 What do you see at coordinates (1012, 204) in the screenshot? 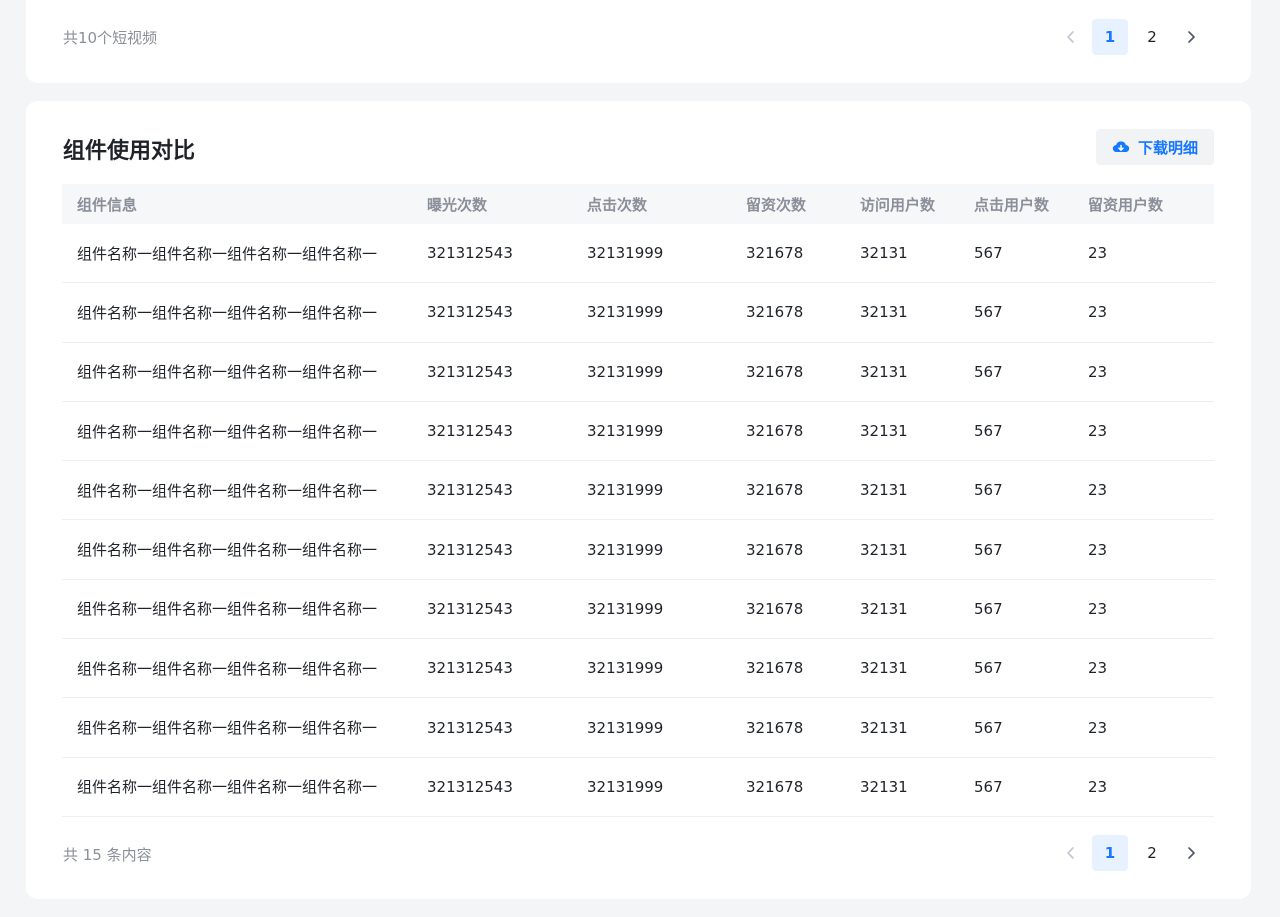
I see `header-click-users: 点击用户数` at bounding box center [1012, 204].